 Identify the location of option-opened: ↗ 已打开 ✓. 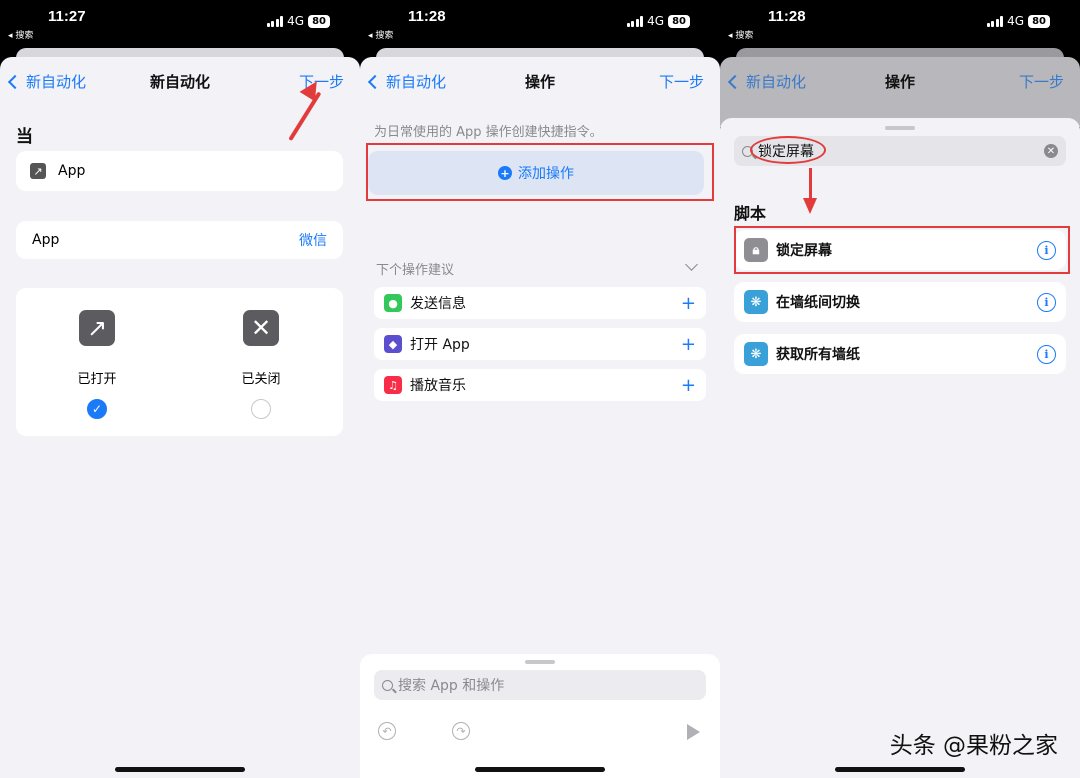
(97, 364).